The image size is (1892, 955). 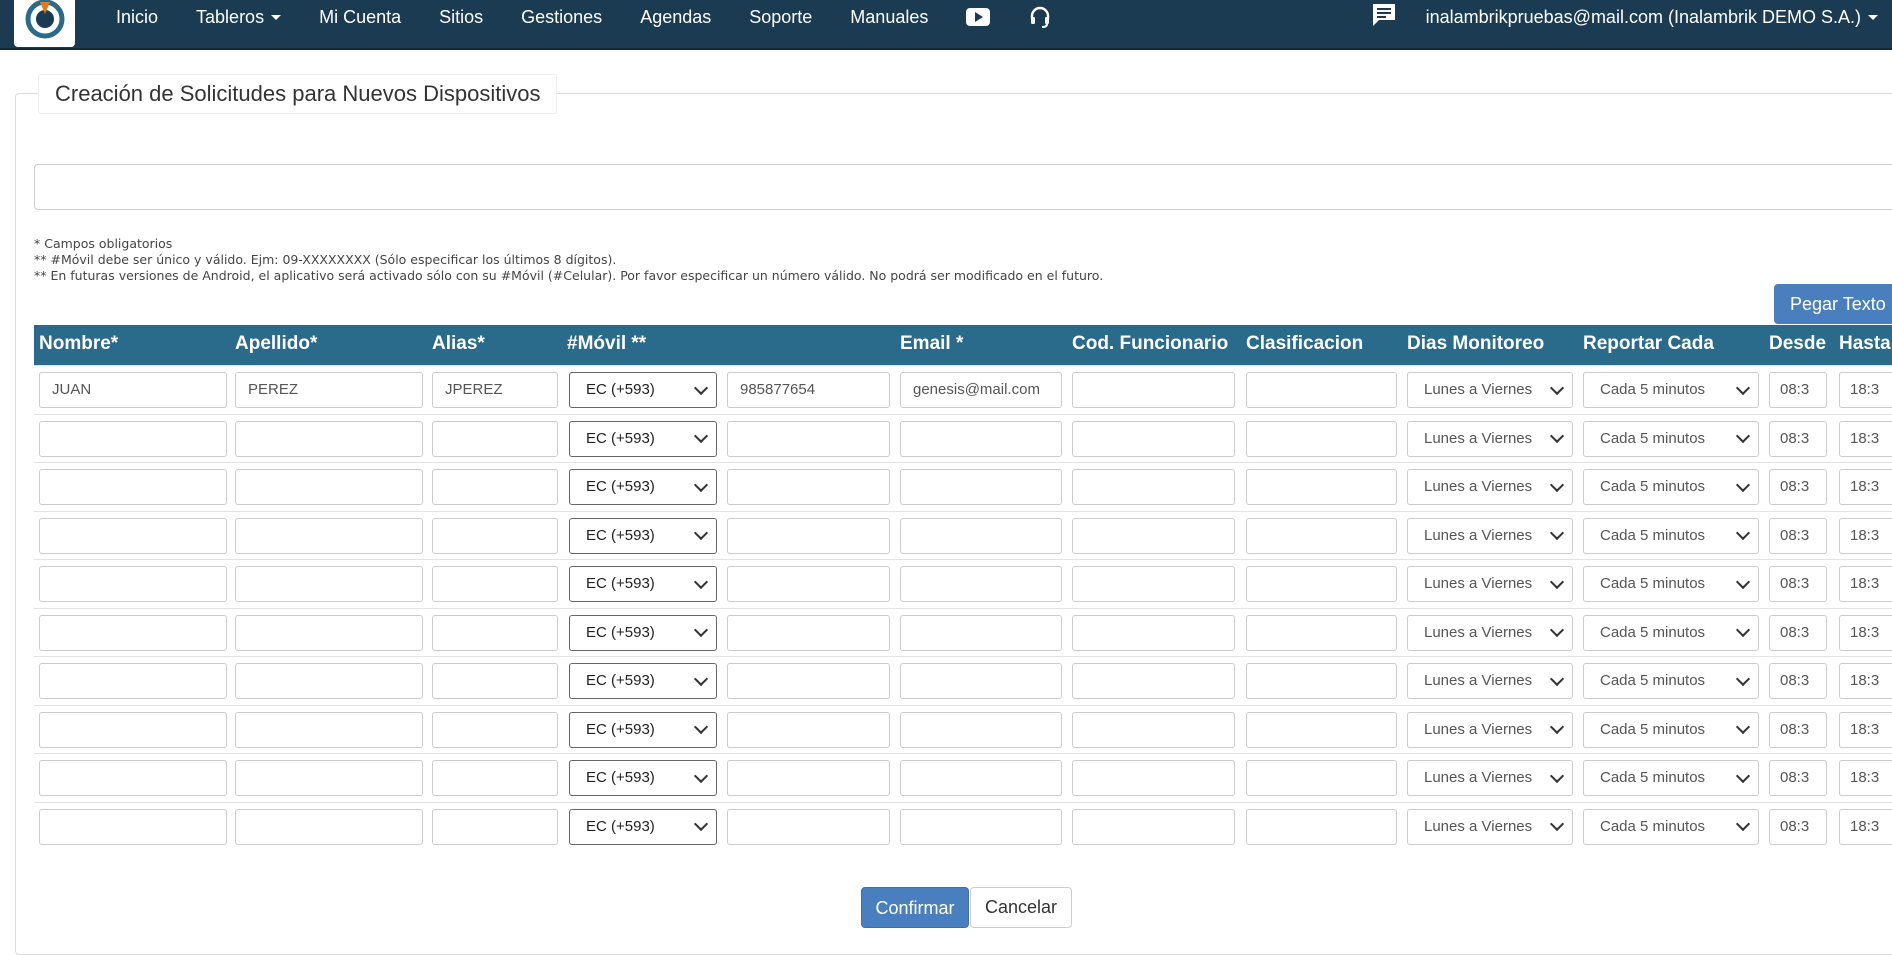 What do you see at coordinates (561, 17) in the screenshot?
I see `nav-gestiones: Gestiones` at bounding box center [561, 17].